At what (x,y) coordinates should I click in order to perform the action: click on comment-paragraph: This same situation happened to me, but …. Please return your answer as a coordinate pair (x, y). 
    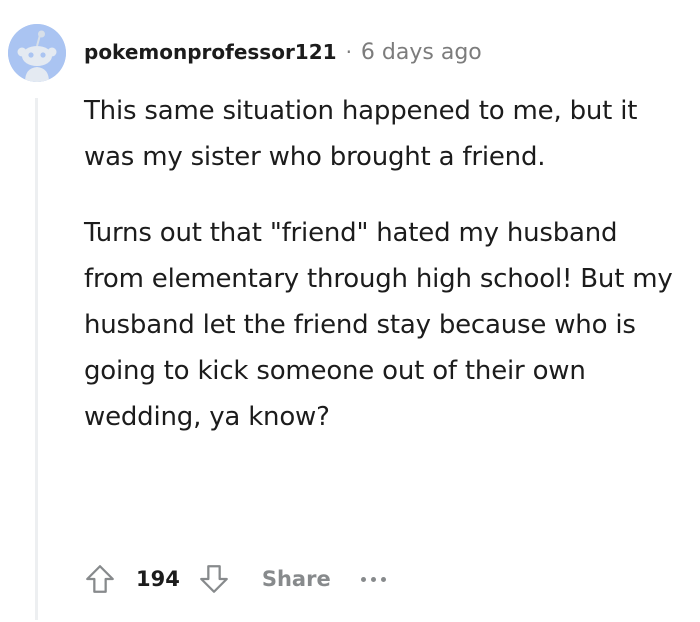
    Looking at the image, I should click on (361, 134).